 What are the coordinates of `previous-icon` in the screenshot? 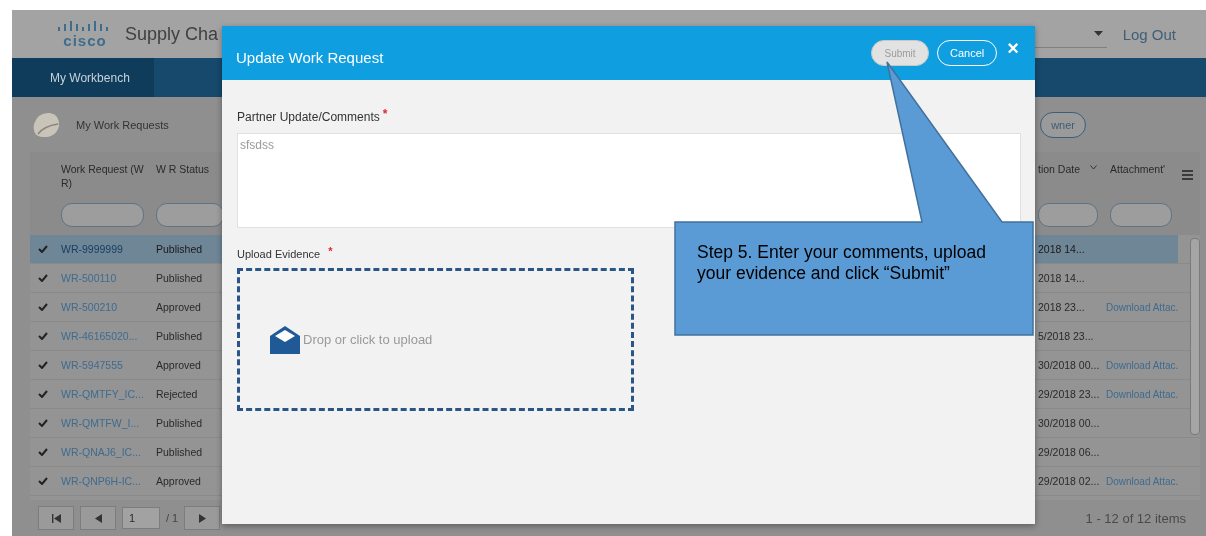 It's located at (98, 518).